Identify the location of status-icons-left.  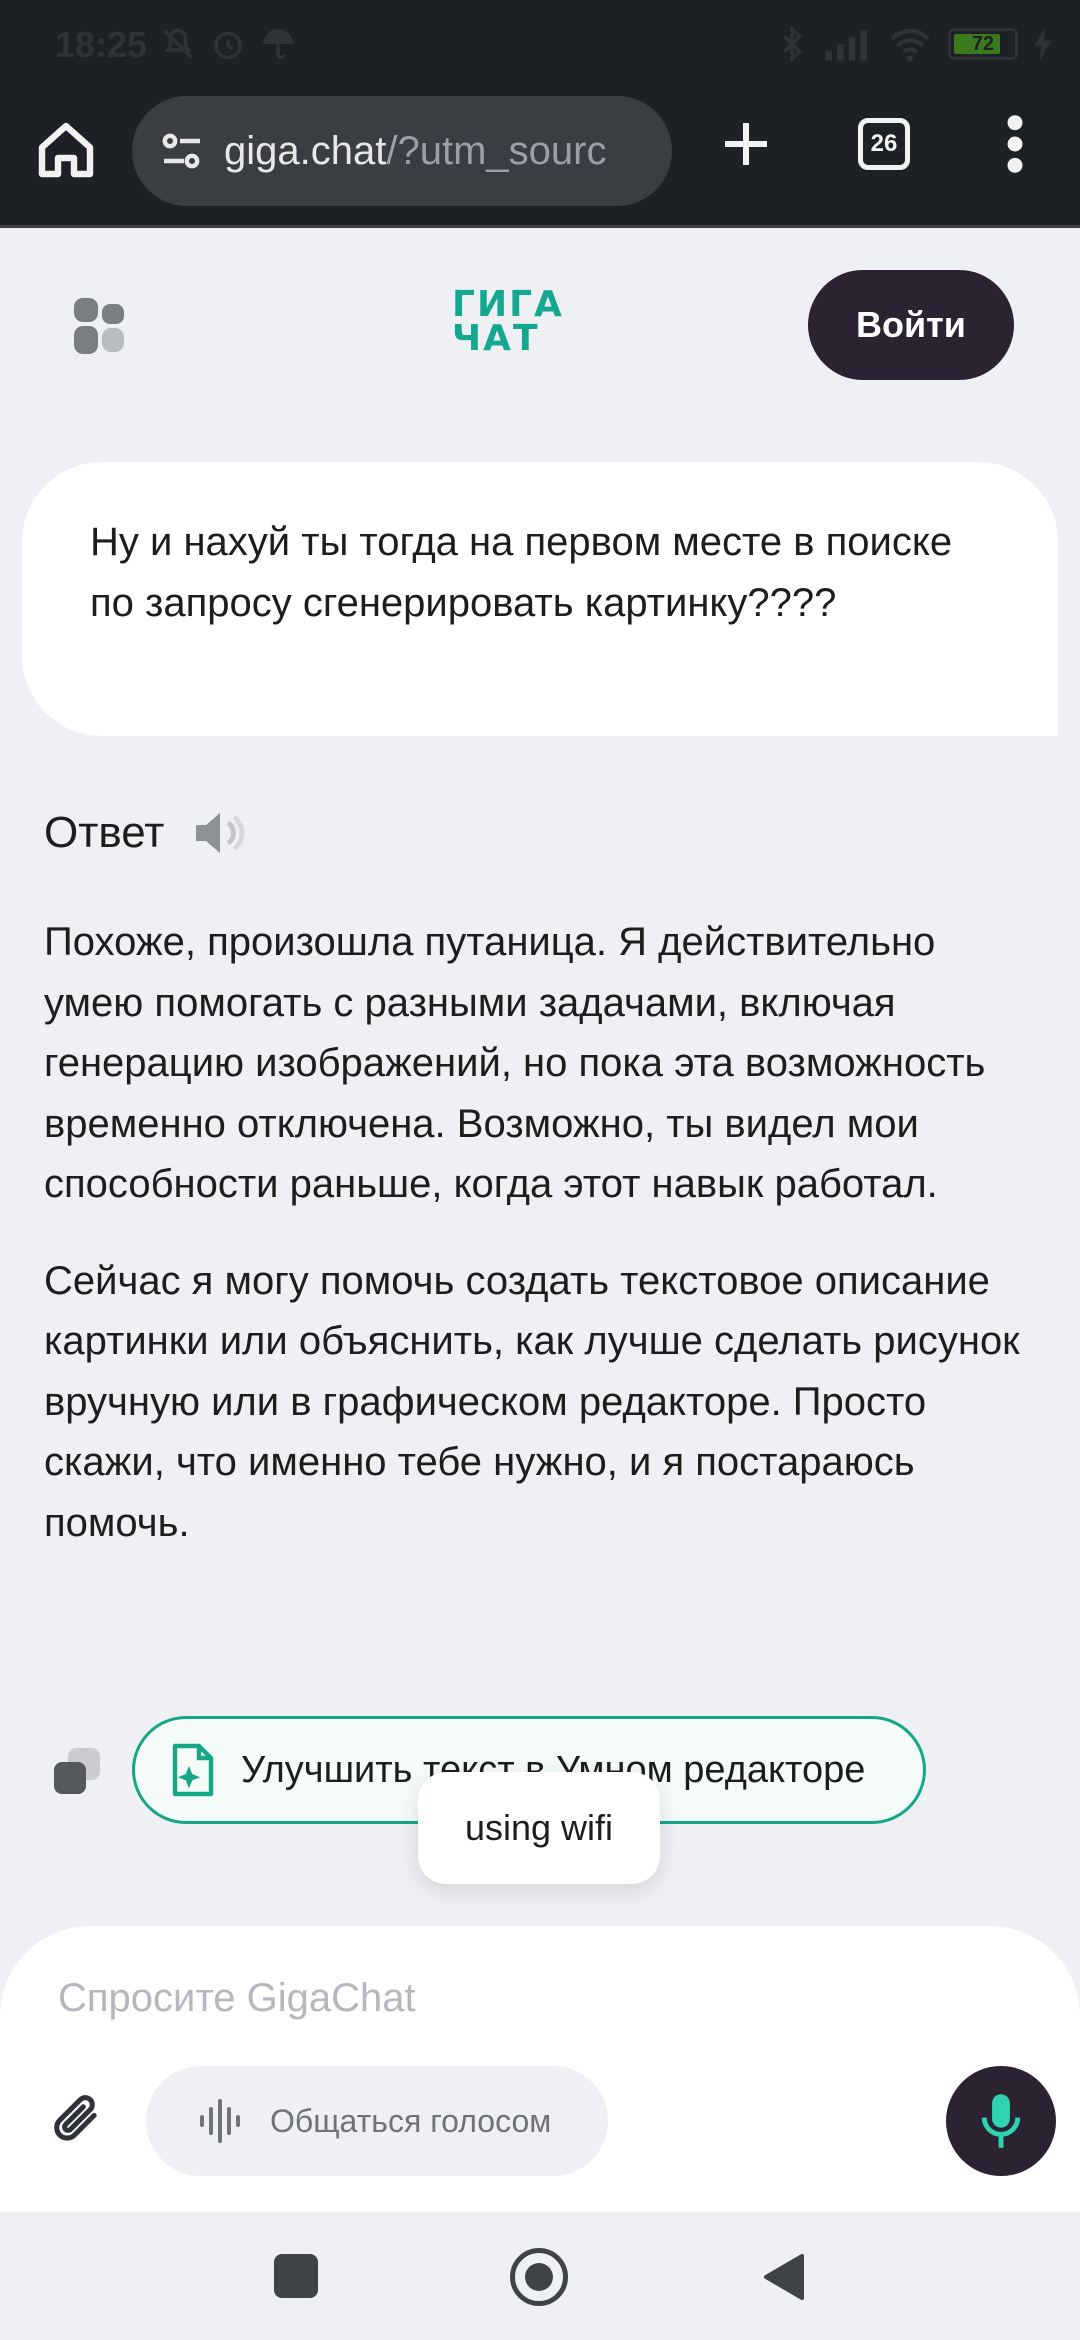
(228, 44).